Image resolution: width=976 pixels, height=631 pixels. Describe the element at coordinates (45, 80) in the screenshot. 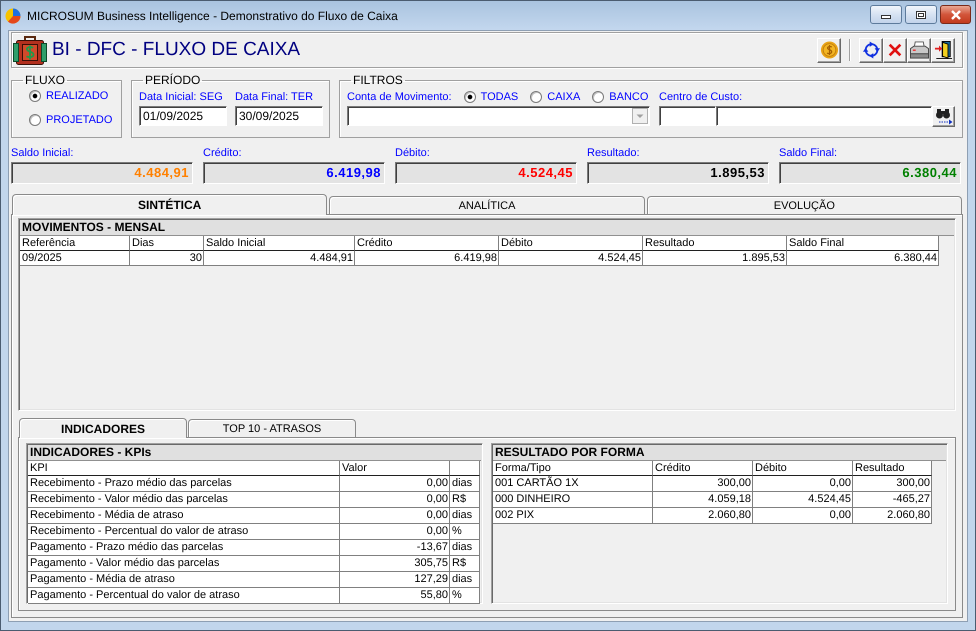

I see `group-title: FLUXO` at that location.